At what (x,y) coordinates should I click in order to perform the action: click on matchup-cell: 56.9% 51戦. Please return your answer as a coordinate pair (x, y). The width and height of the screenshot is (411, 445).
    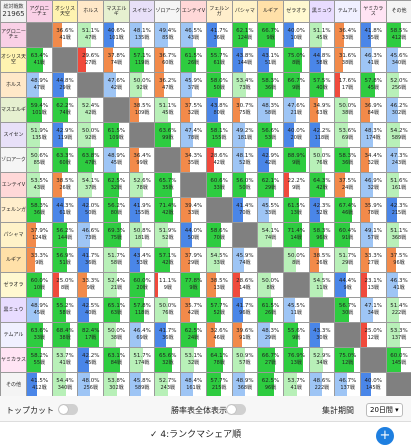
    Looking at the image, I should click on (65, 260).